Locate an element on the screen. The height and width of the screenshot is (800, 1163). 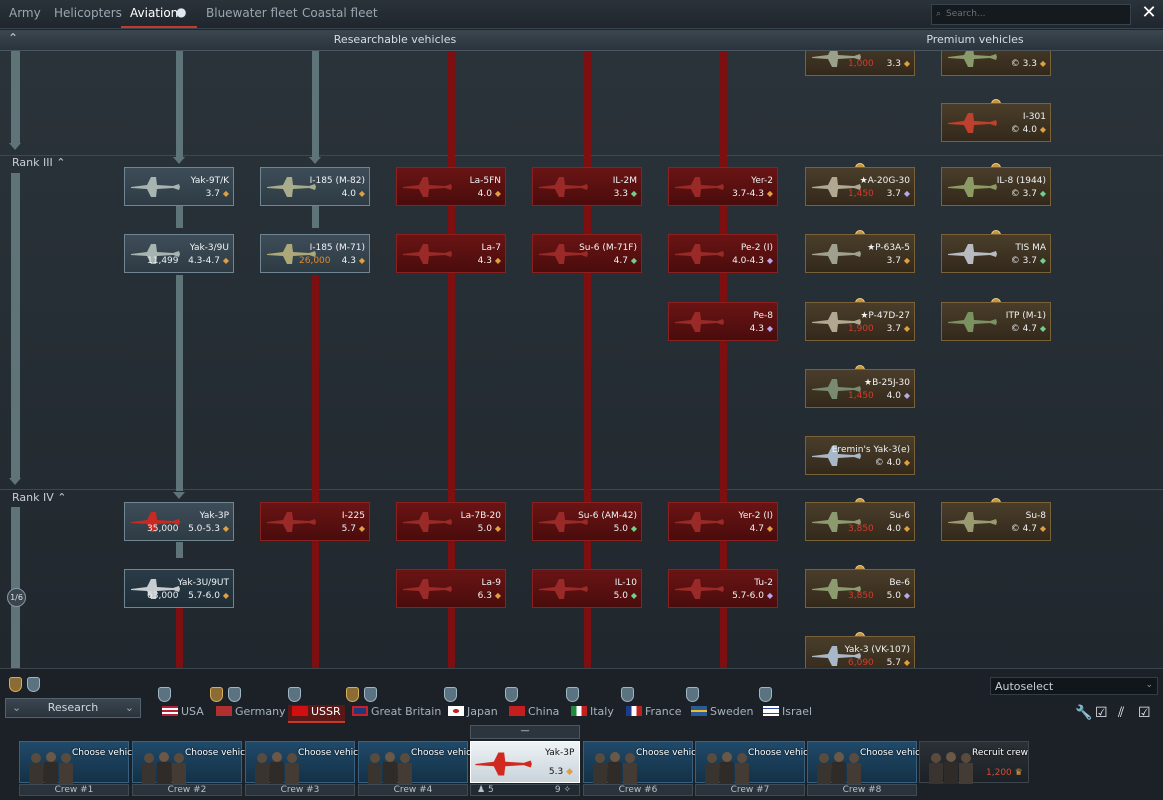
crew-slot-1: Choose vehicle Crew #1 is located at coordinates (79, 769).